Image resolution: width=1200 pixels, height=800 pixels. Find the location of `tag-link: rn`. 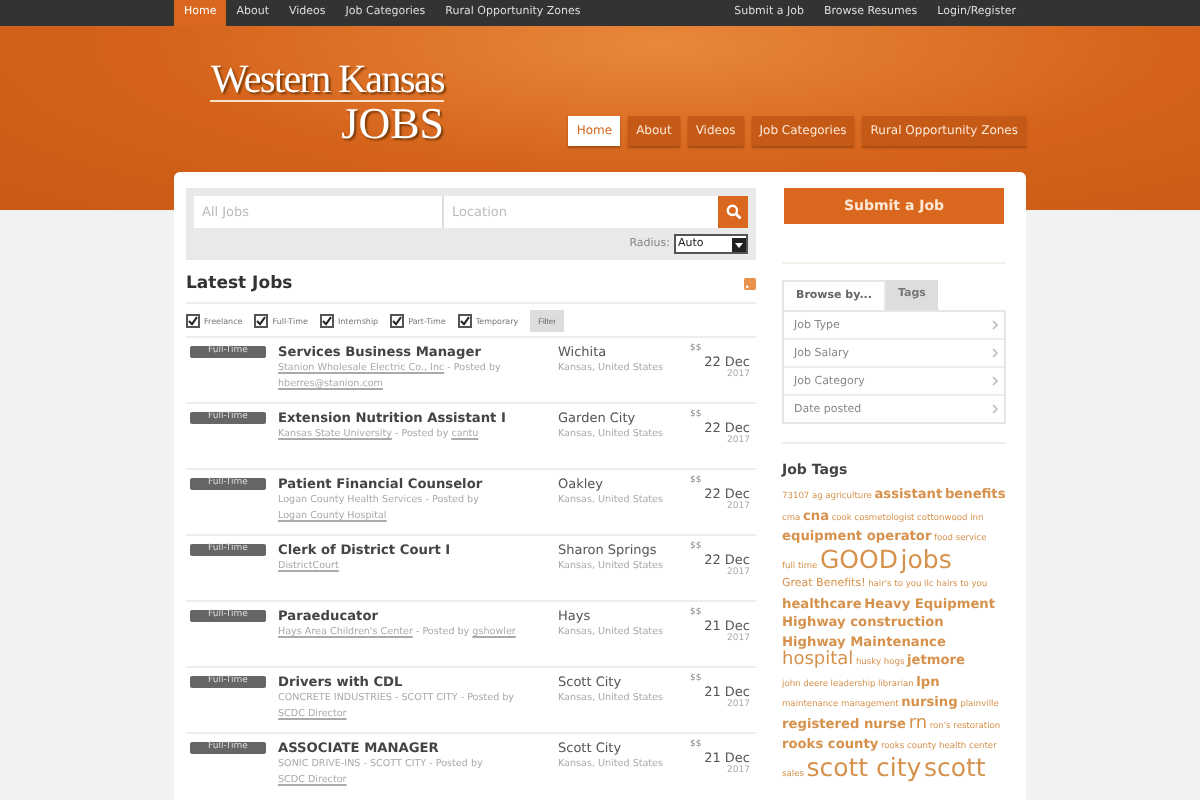

tag-link: rn is located at coordinates (918, 723).